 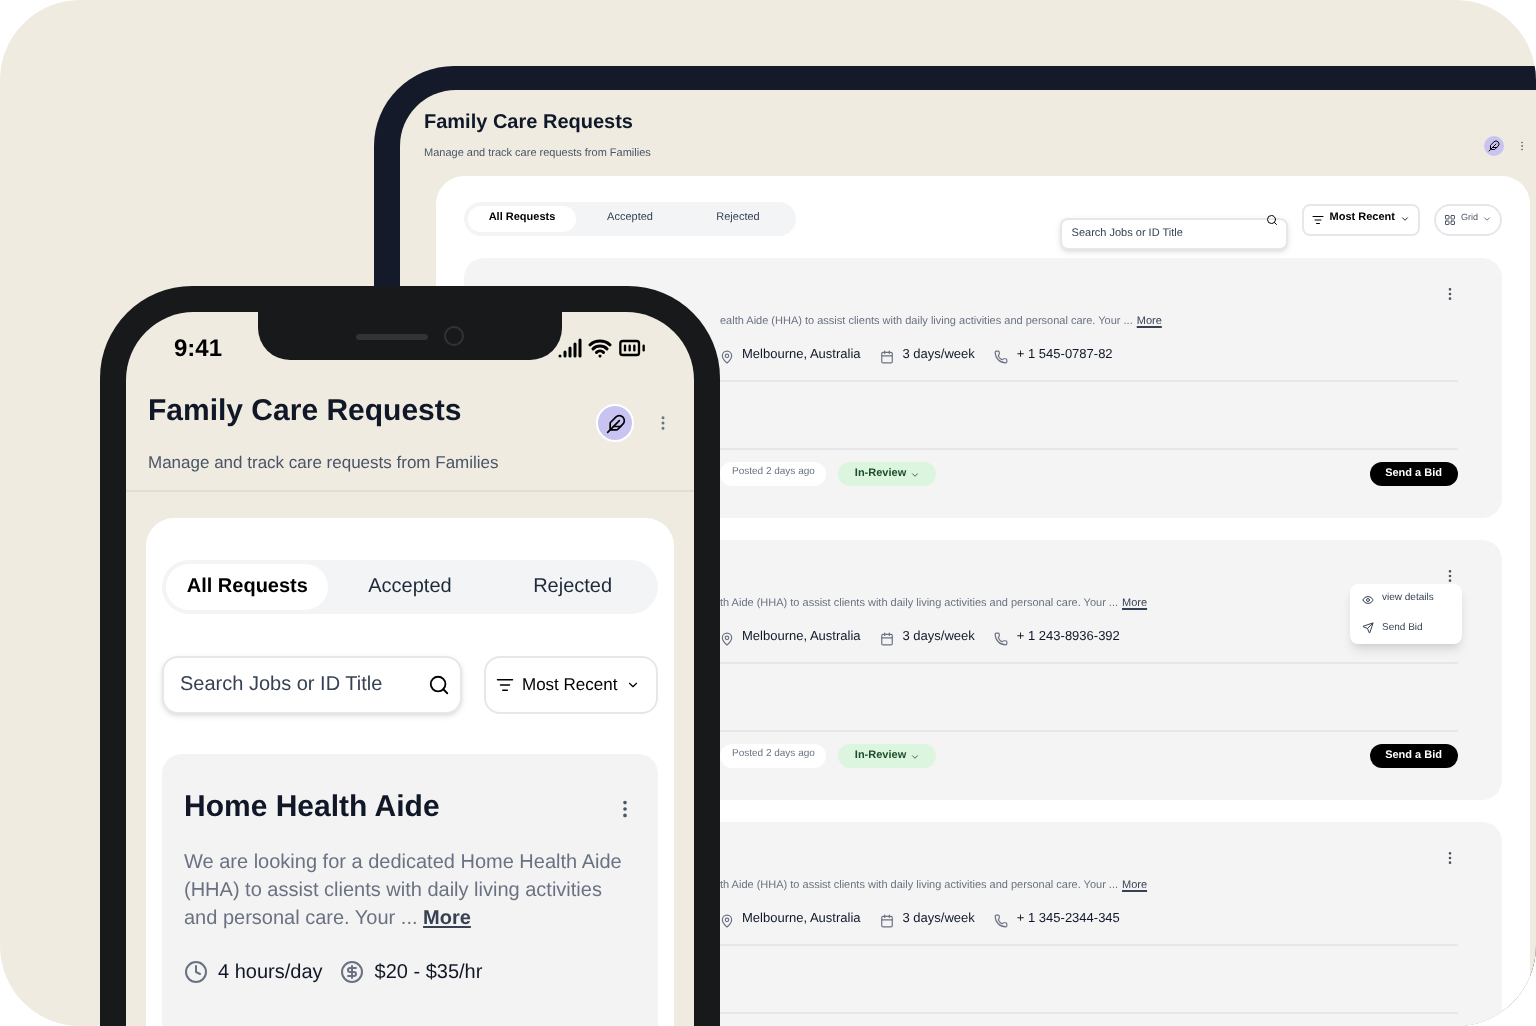 What do you see at coordinates (1368, 599) in the screenshot?
I see `eye-icon` at bounding box center [1368, 599].